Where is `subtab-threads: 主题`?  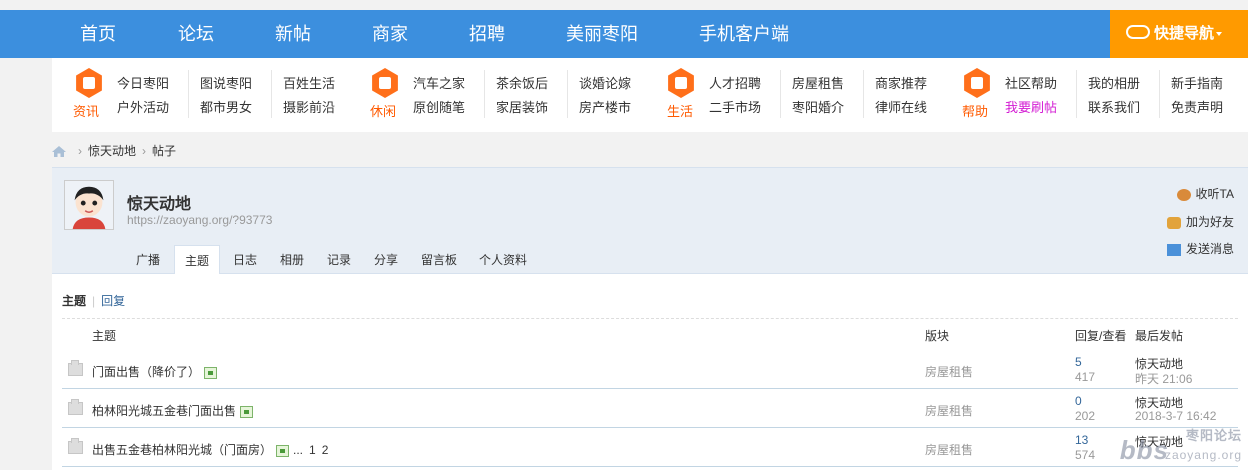
subtab-threads: 主题 is located at coordinates (74, 301).